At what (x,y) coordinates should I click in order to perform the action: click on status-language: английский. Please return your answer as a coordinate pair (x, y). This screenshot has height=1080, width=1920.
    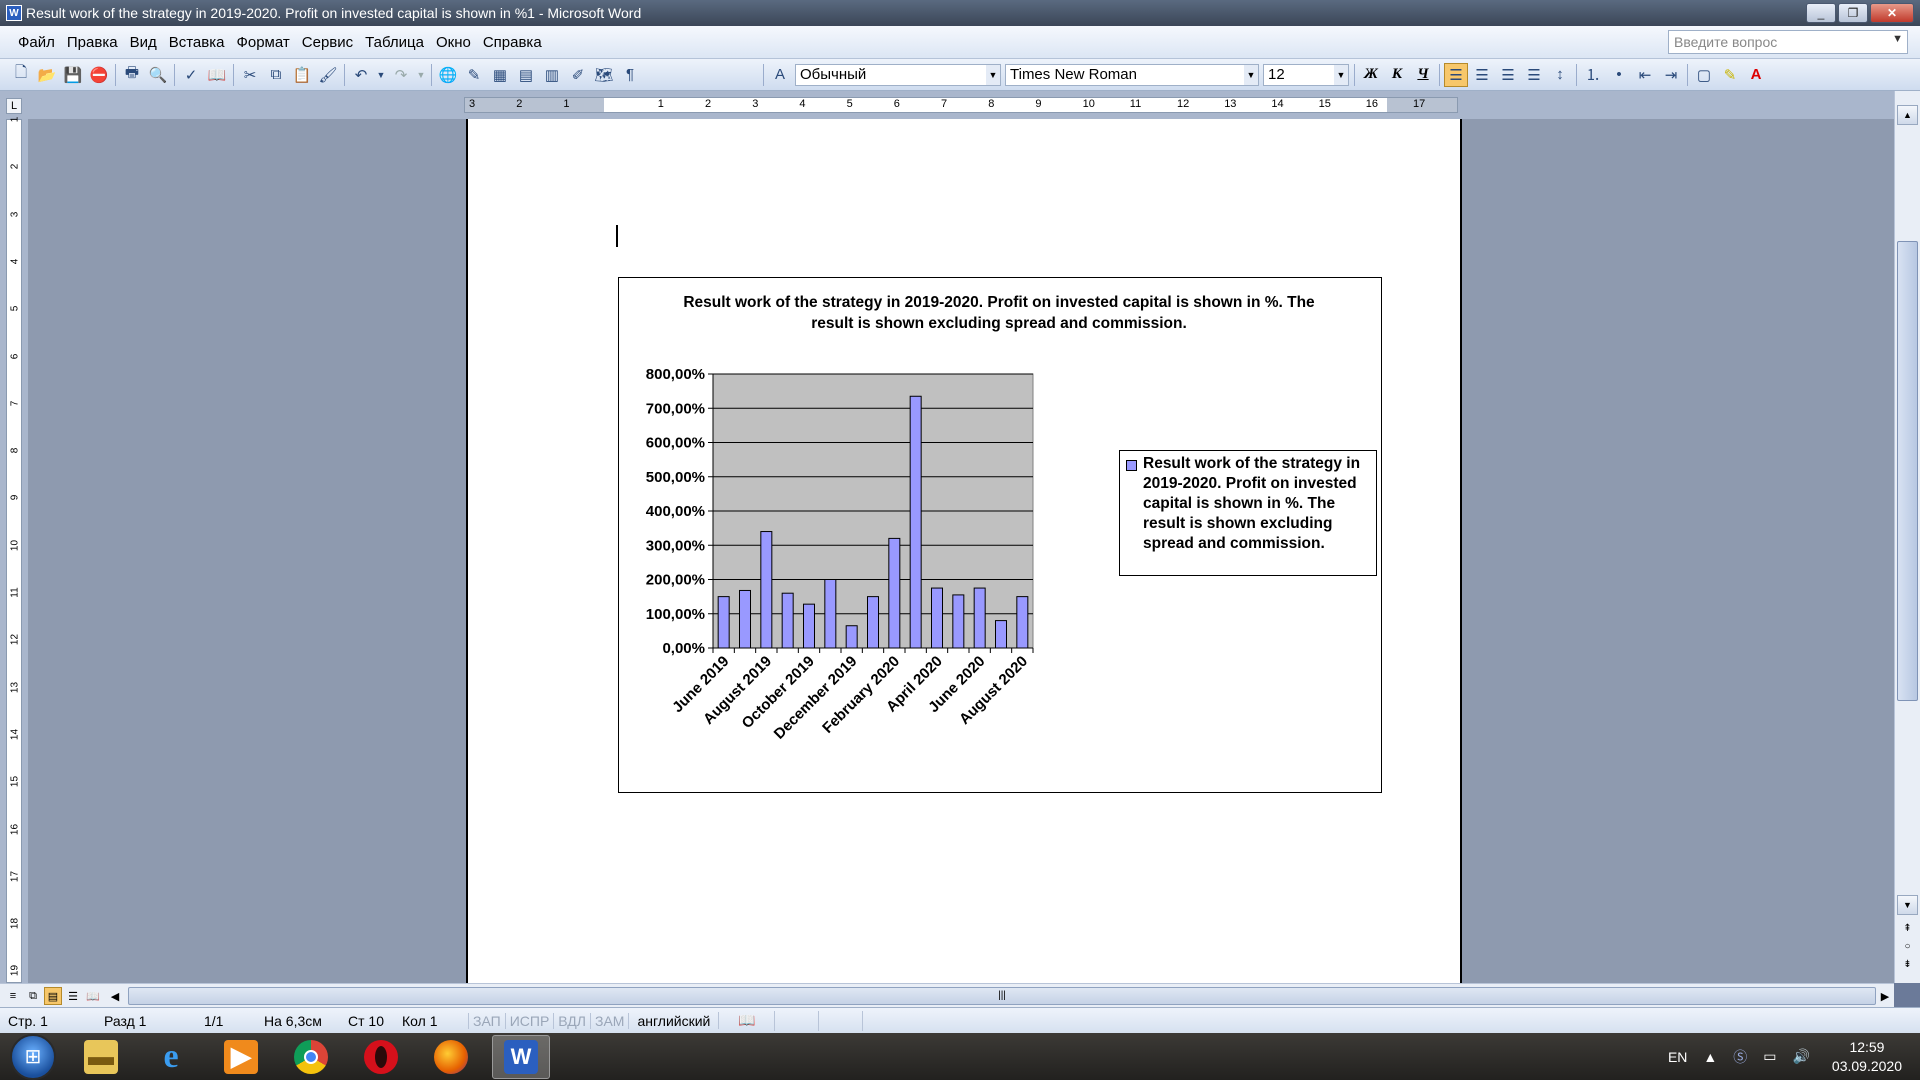
    Looking at the image, I should click on (673, 1020).